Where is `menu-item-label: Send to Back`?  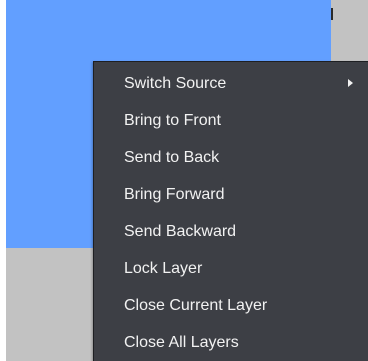 menu-item-label: Send to Back is located at coordinates (172, 157).